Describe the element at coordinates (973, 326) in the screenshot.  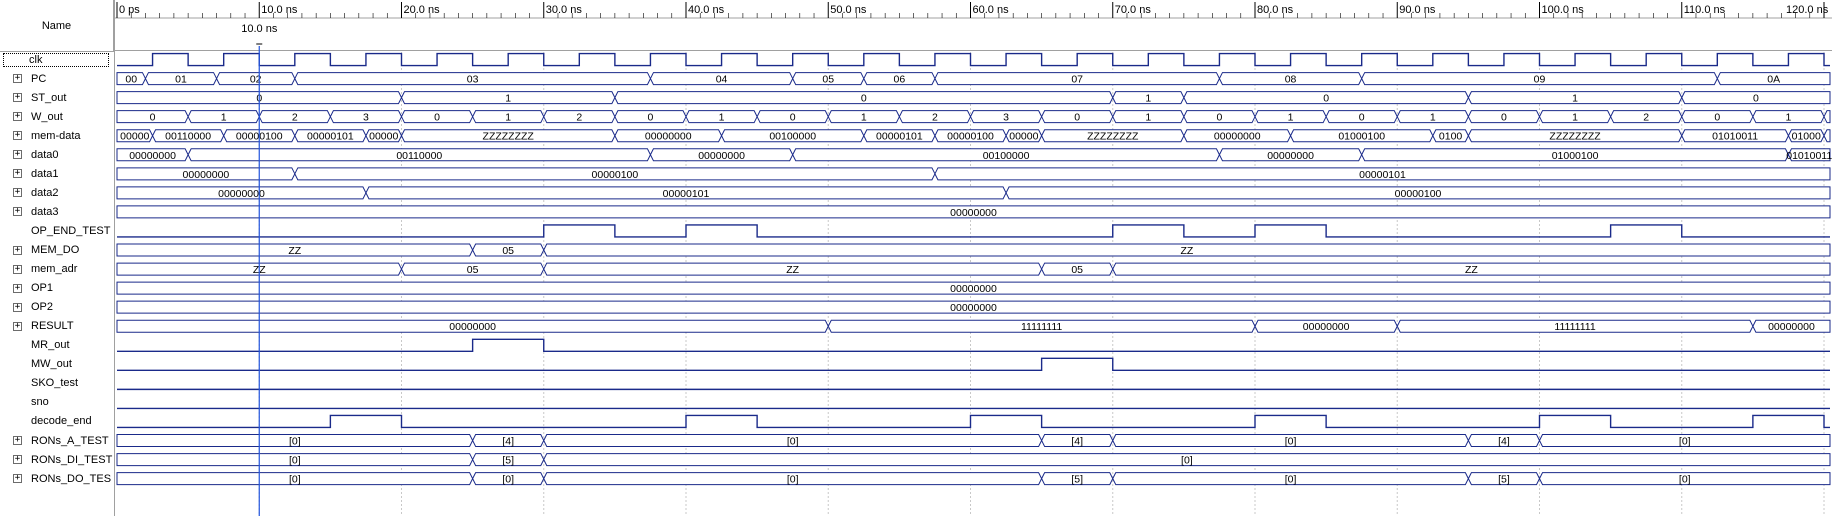
I see `waveform-result: 00000000 11111111 00000000 11111111 00000000` at that location.